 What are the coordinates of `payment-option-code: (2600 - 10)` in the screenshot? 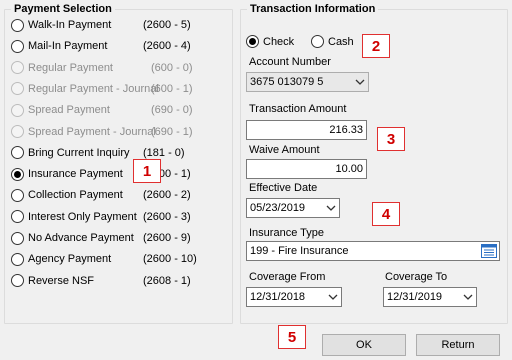 It's located at (170, 259).